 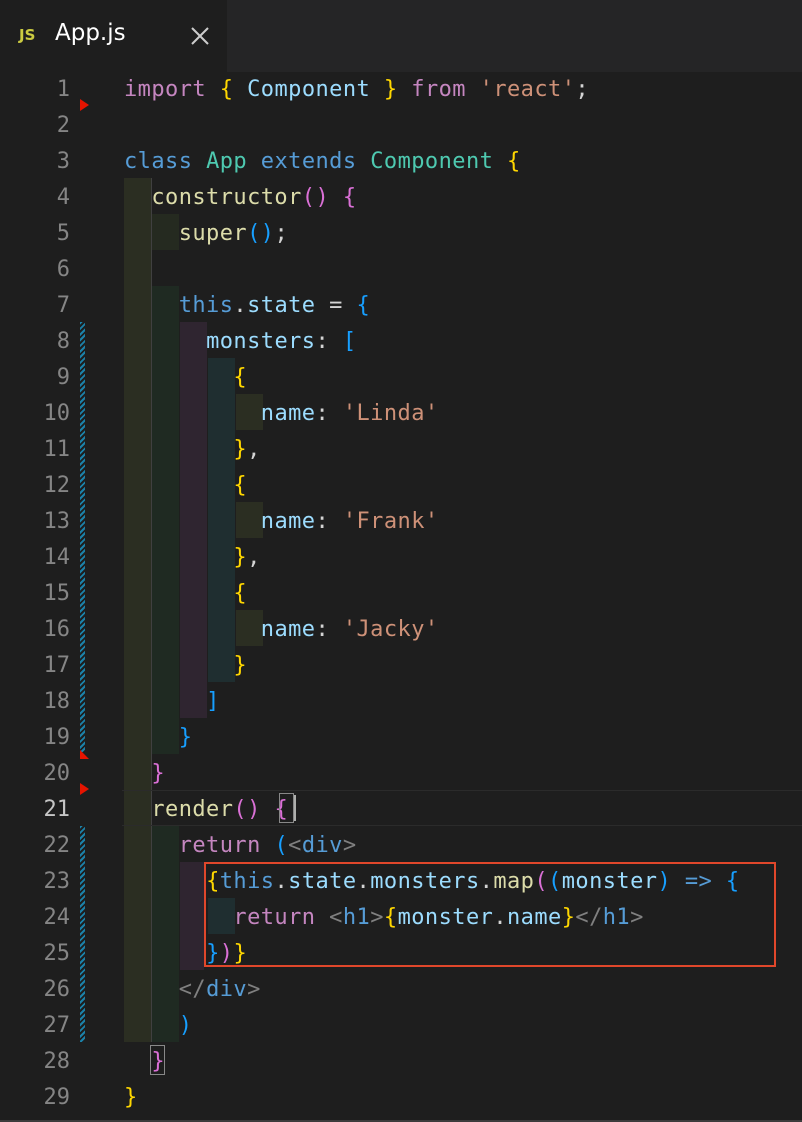 What do you see at coordinates (401, 1026) in the screenshot?
I see `code-line: 27 )` at bounding box center [401, 1026].